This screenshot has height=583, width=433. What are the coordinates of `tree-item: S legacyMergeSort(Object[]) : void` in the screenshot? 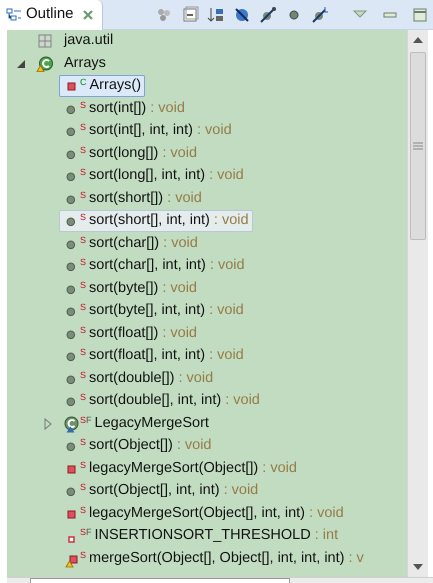 It's located at (180, 469).